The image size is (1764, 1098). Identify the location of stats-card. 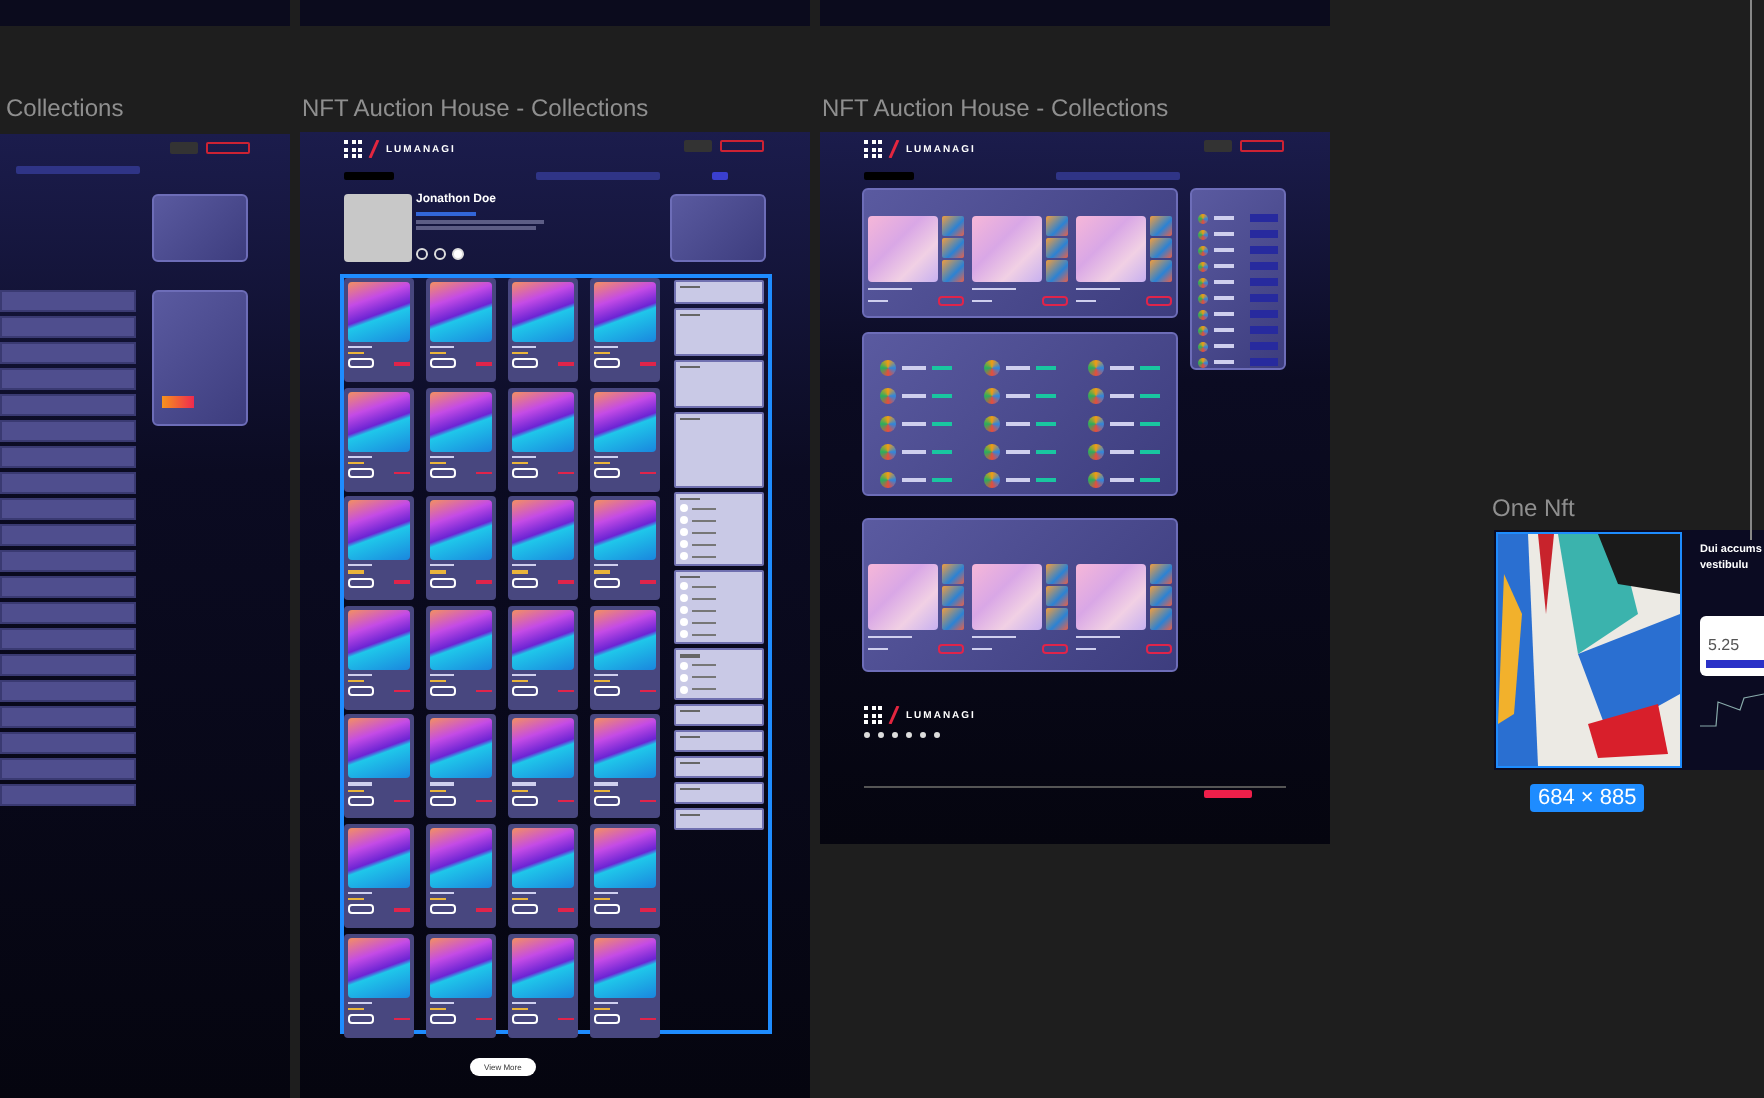
(718, 228).